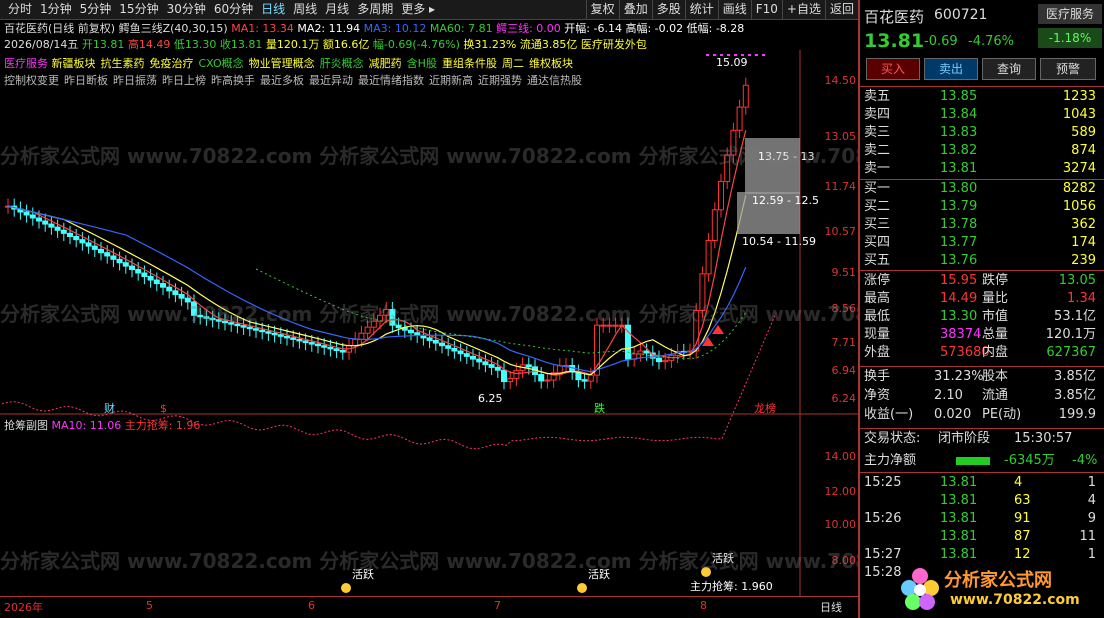  I want to click on concept-tag: 维权板块, so click(551, 63).